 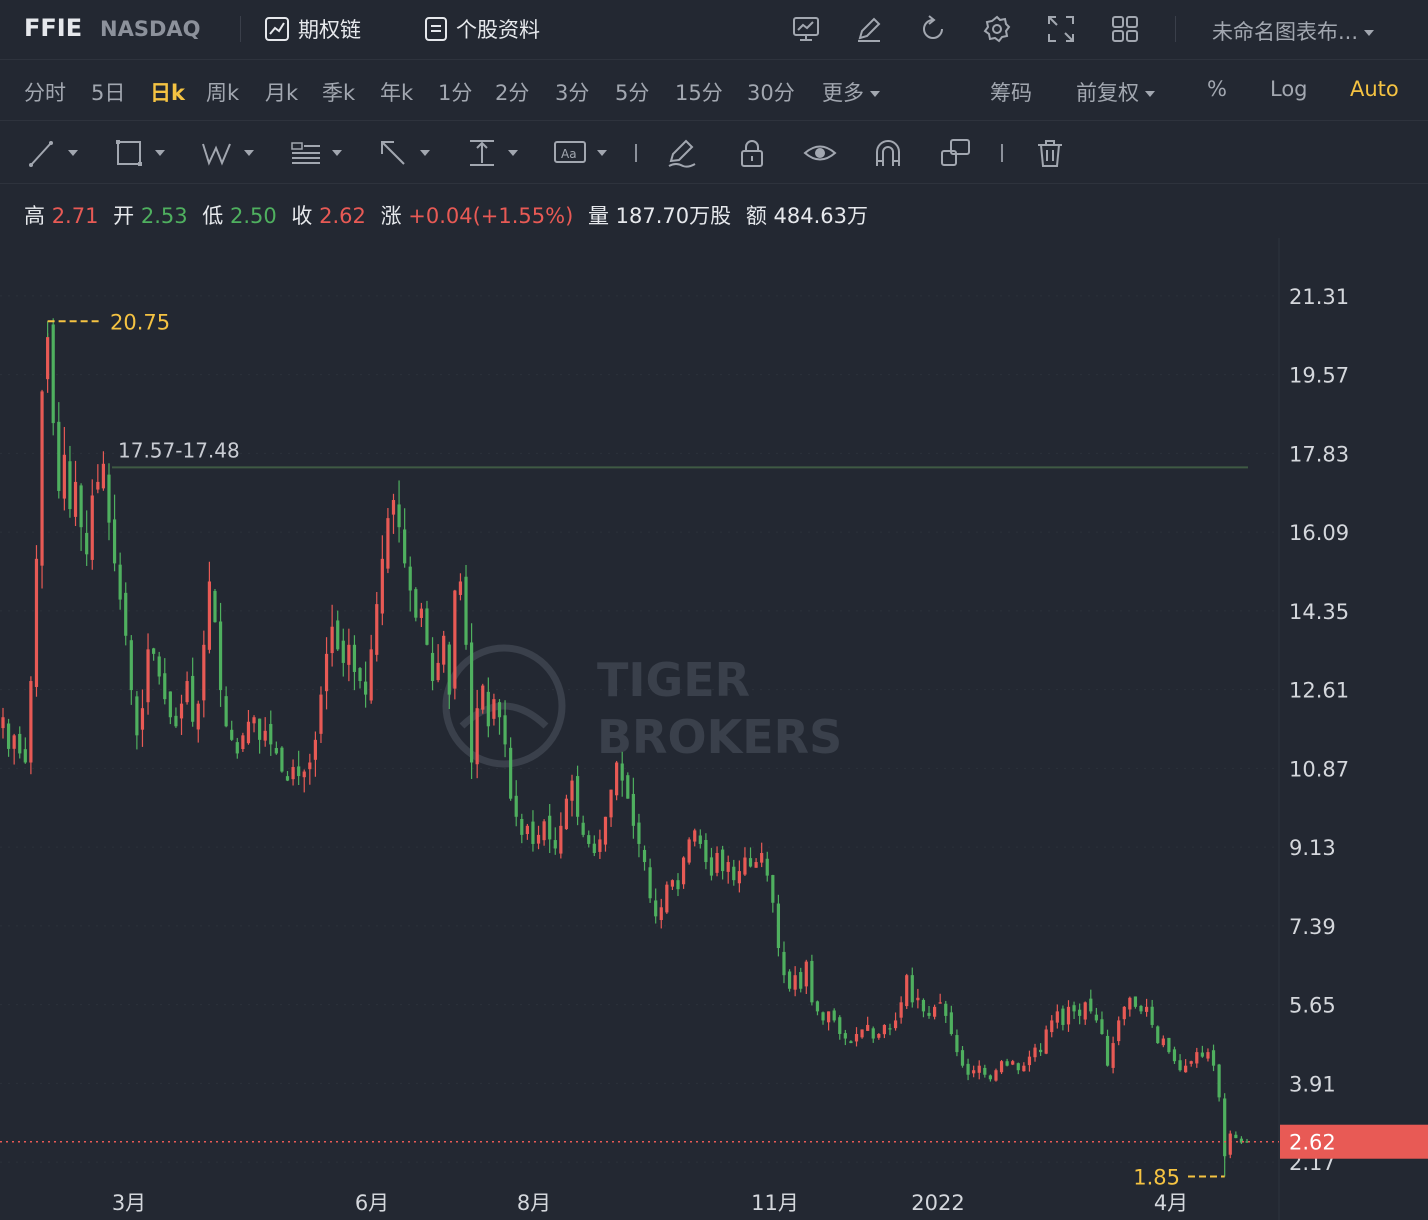 What do you see at coordinates (719, 737) in the screenshot?
I see `watermark-line-2: BROKERS` at bounding box center [719, 737].